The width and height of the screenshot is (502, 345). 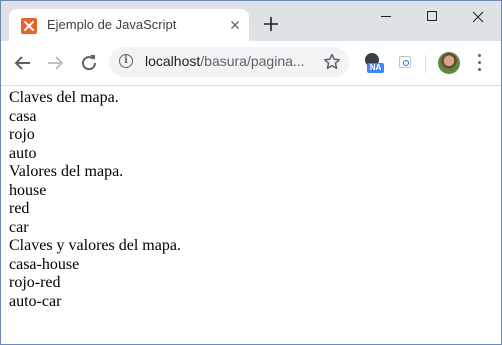 I want to click on text-line: auto-car, so click(x=35, y=301).